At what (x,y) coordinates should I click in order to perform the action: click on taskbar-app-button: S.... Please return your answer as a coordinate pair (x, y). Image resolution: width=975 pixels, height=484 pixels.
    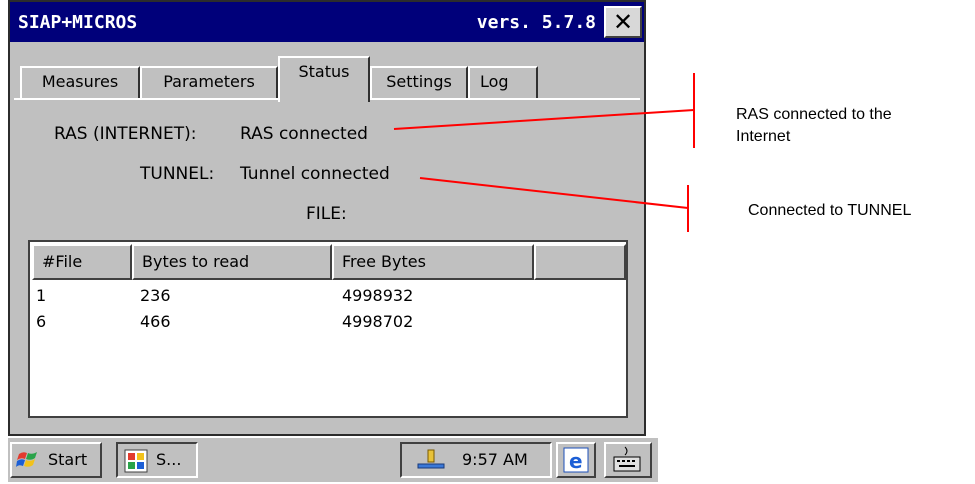
    Looking at the image, I should click on (157, 460).